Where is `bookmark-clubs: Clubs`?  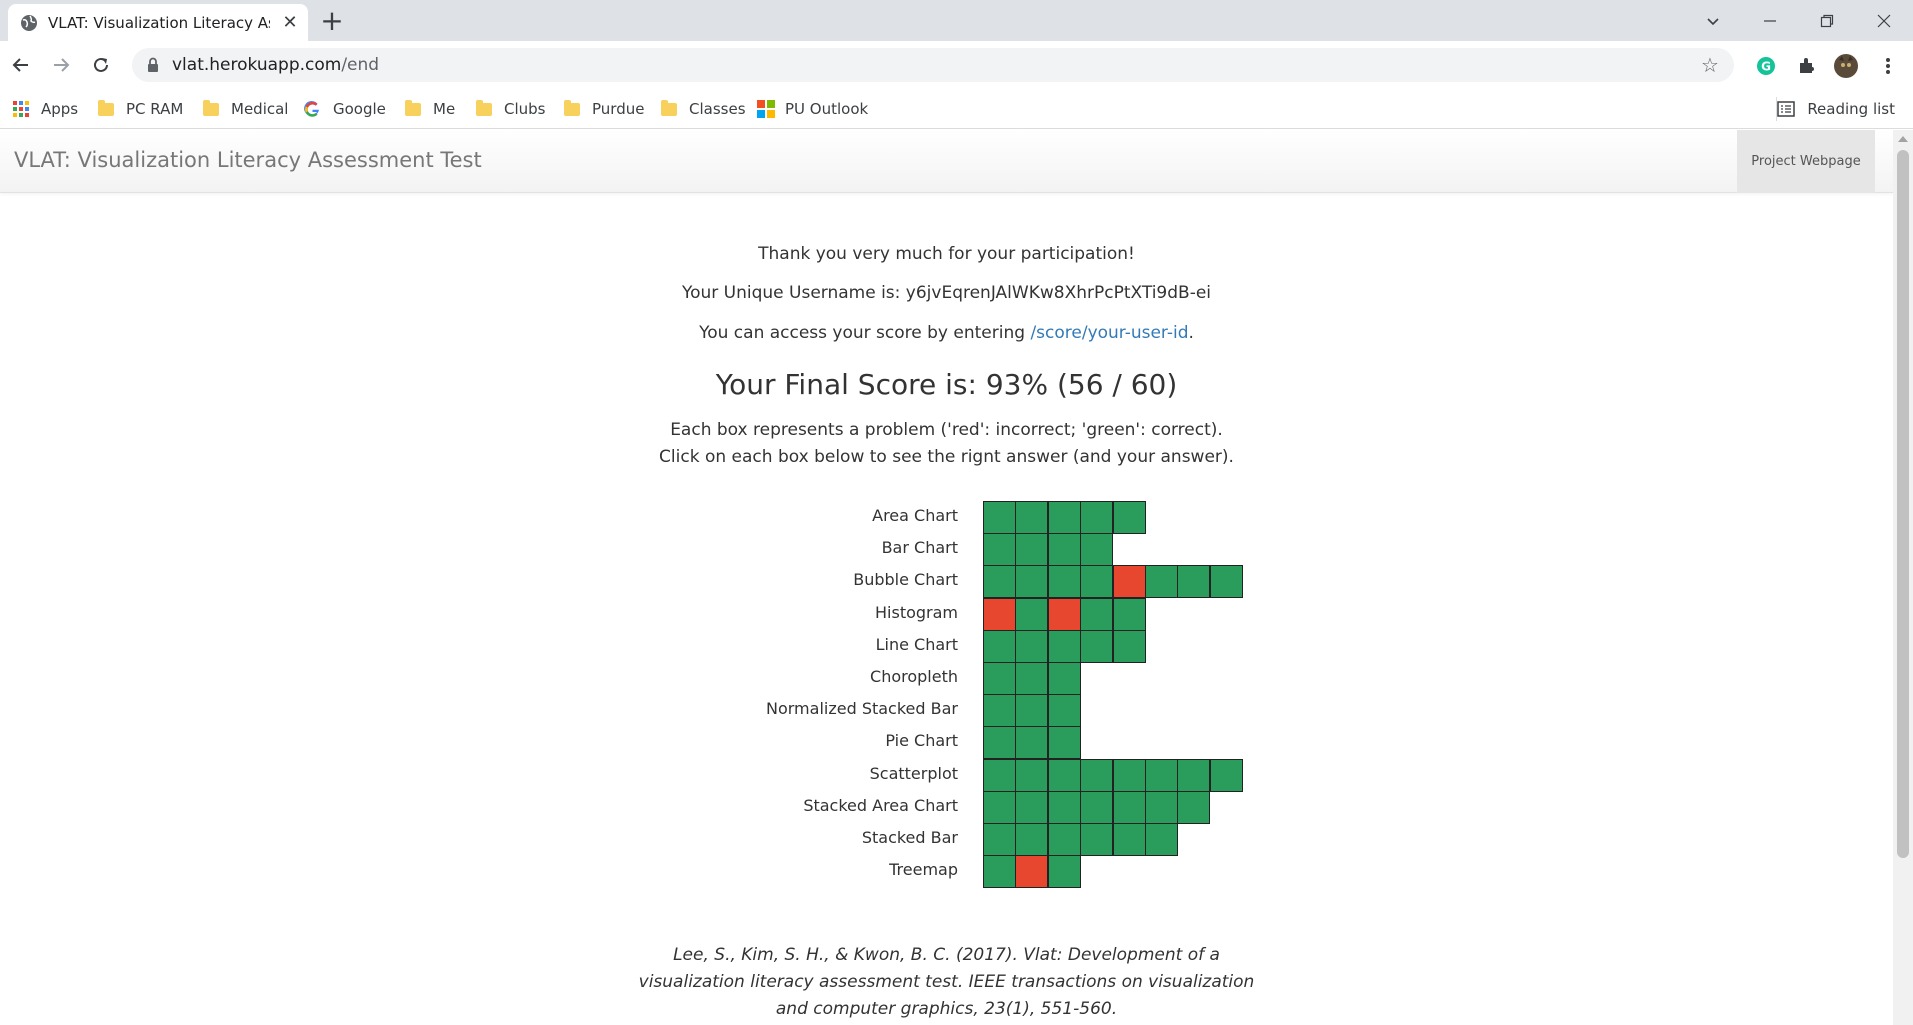
bookmark-clubs: Clubs is located at coordinates (510, 109).